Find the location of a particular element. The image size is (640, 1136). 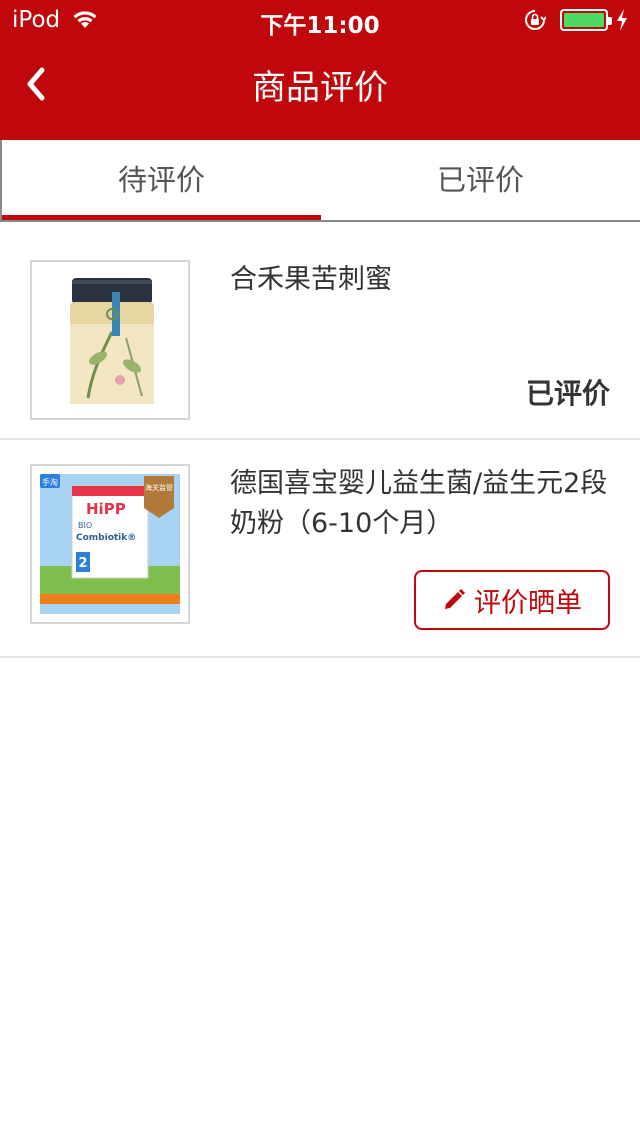

active-tab-indicator is located at coordinates (161, 217).